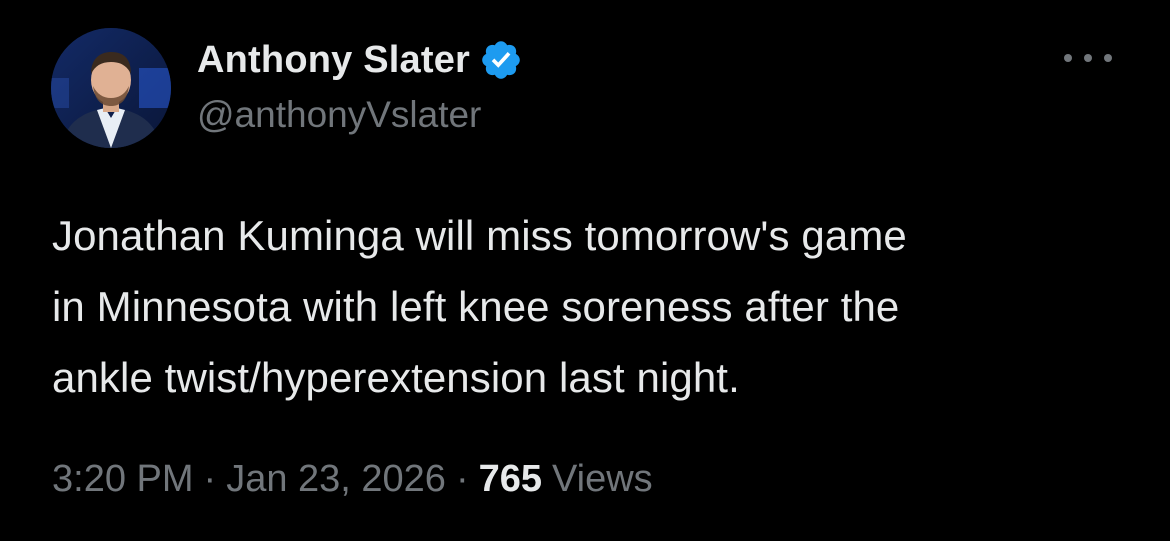 The width and height of the screenshot is (1170, 541). I want to click on tweet-metadata: 3:20 PM · Jan 23, 2026 · 765 Views, so click(352, 479).